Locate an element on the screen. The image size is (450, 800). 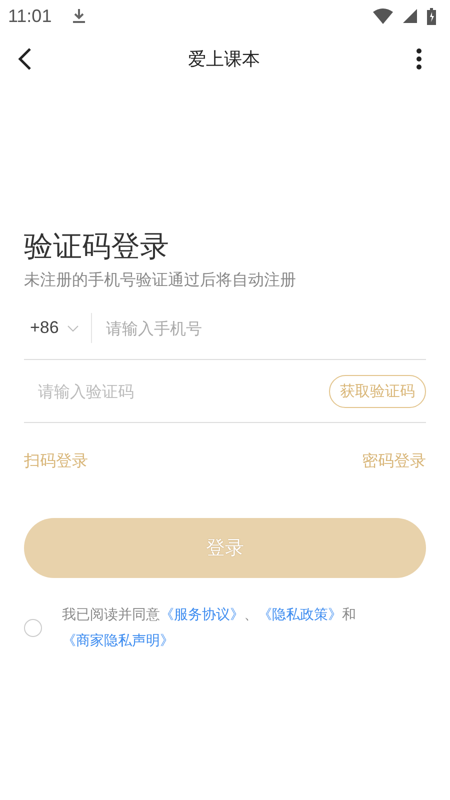
status-time: 11:01 is located at coordinates (30, 16).